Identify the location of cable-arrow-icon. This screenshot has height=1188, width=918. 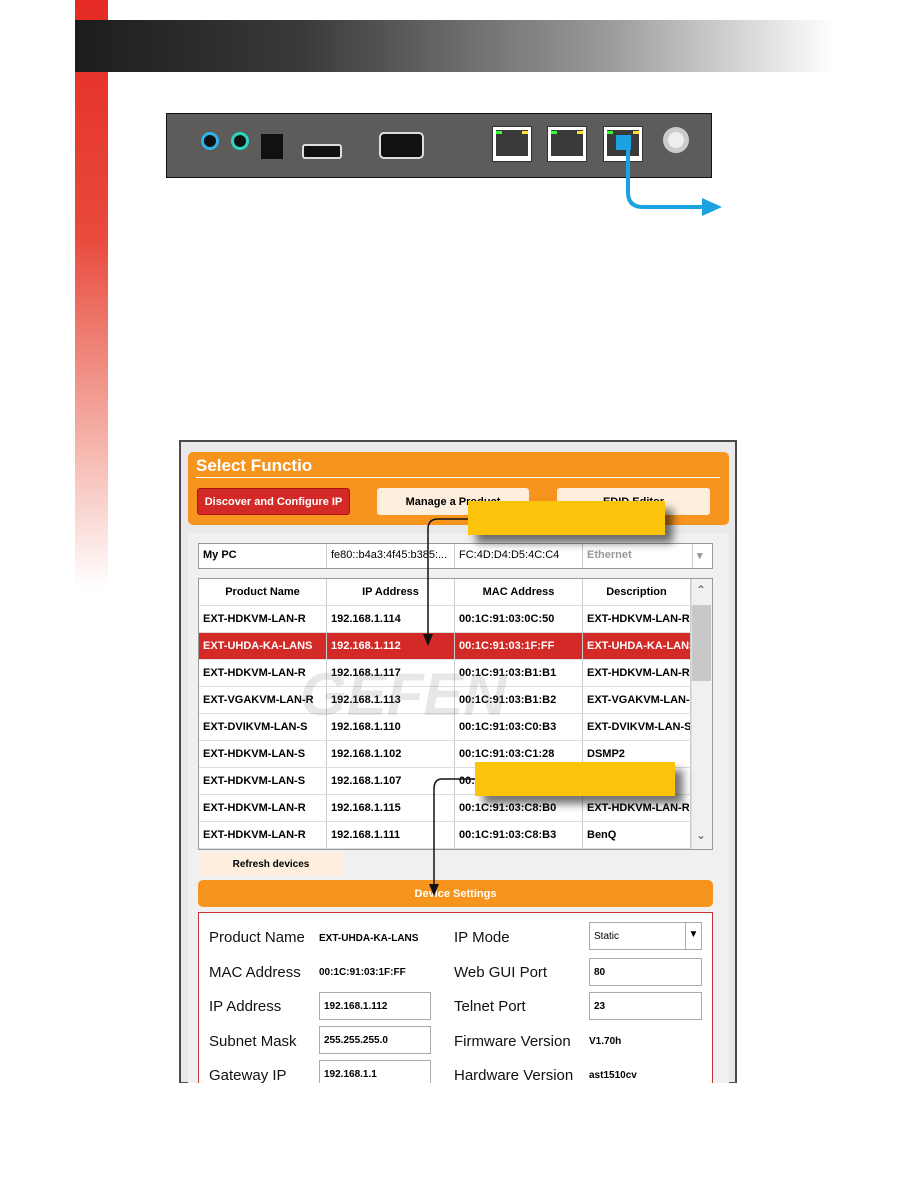
(674, 183).